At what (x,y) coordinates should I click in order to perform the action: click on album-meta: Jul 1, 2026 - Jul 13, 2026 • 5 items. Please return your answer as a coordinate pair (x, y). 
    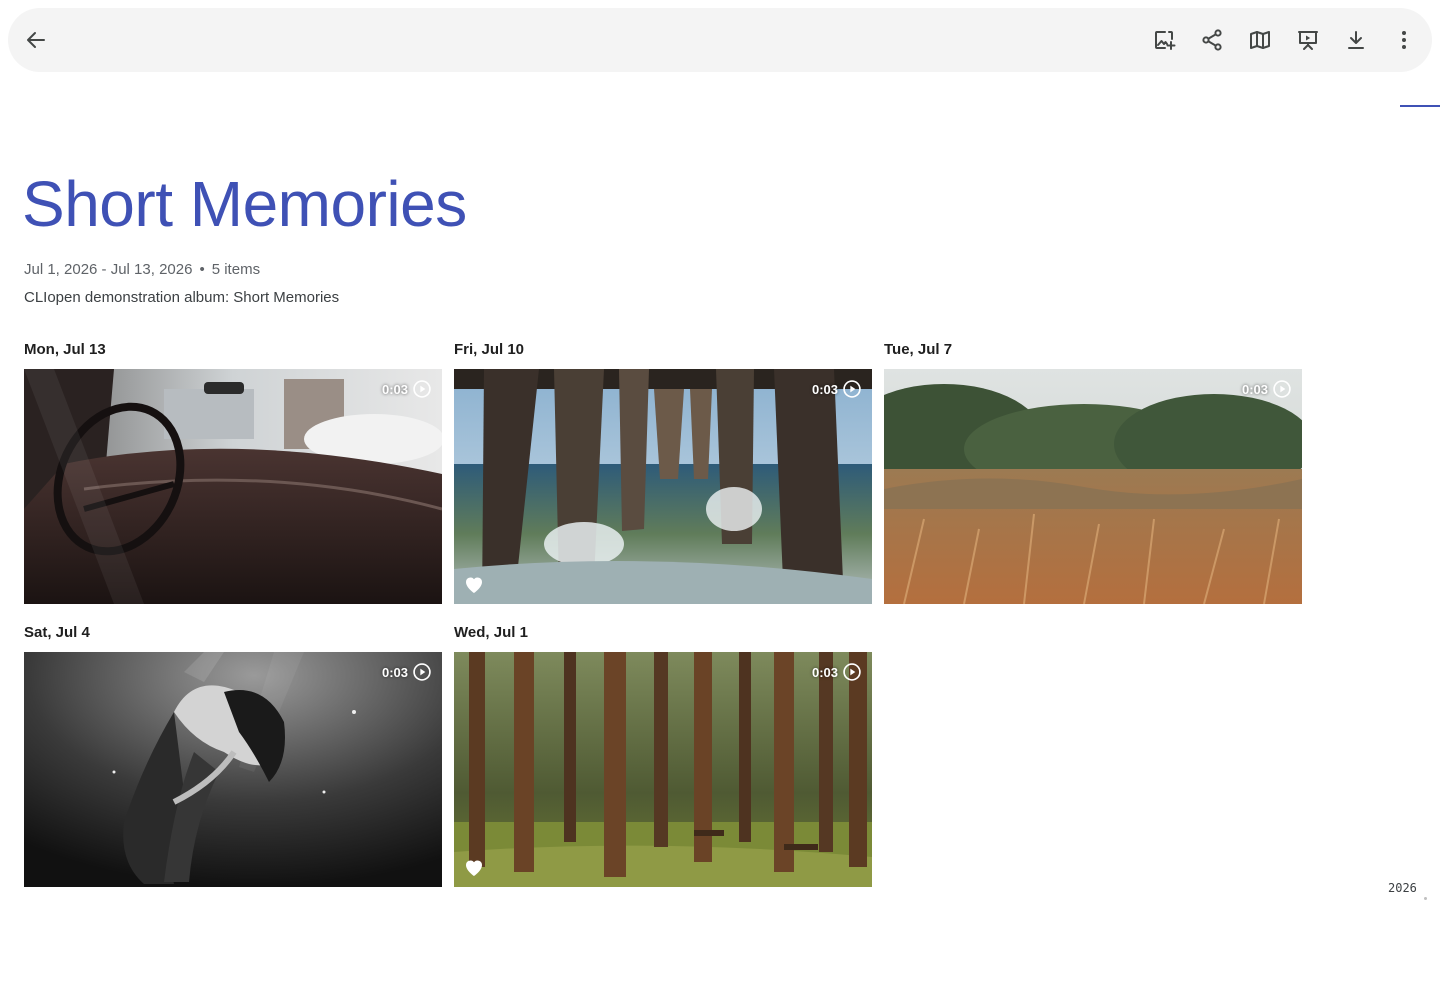
    Looking at the image, I should click on (142, 270).